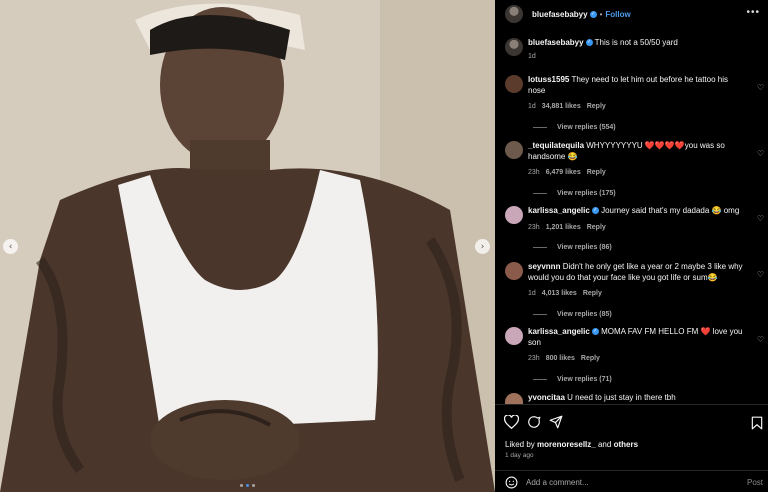 Image resolution: width=768 pixels, height=492 pixels. What do you see at coordinates (755, 482) in the screenshot?
I see `post-comment-button: Post` at bounding box center [755, 482].